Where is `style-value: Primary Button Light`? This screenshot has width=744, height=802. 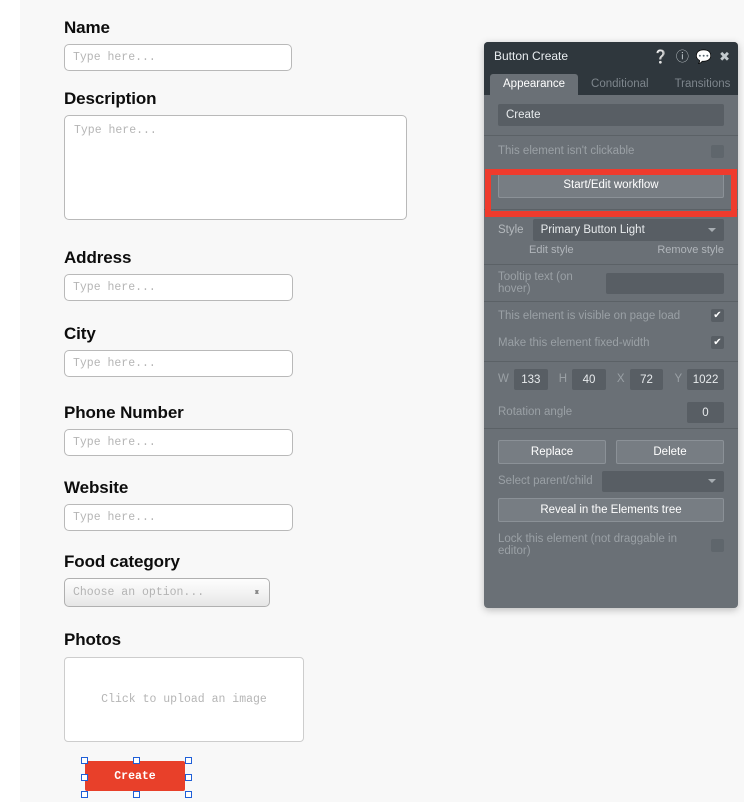
style-value: Primary Button Light is located at coordinates (592, 230).